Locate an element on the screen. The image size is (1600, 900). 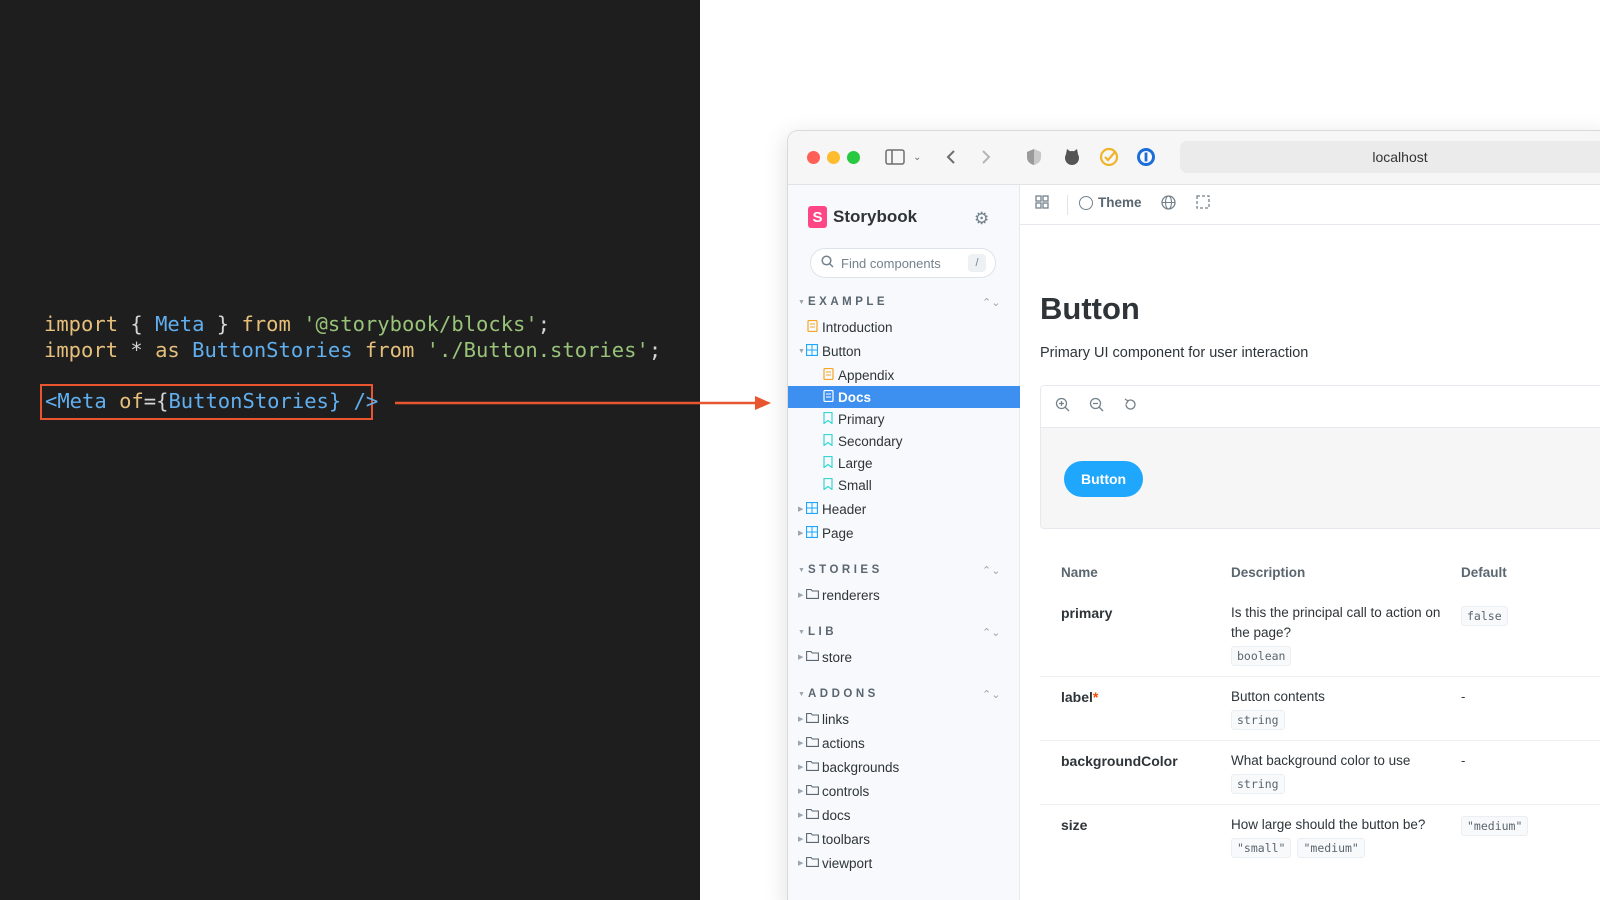
section-lib: ▼ LIB ⌃⌄ is located at coordinates (904, 632).